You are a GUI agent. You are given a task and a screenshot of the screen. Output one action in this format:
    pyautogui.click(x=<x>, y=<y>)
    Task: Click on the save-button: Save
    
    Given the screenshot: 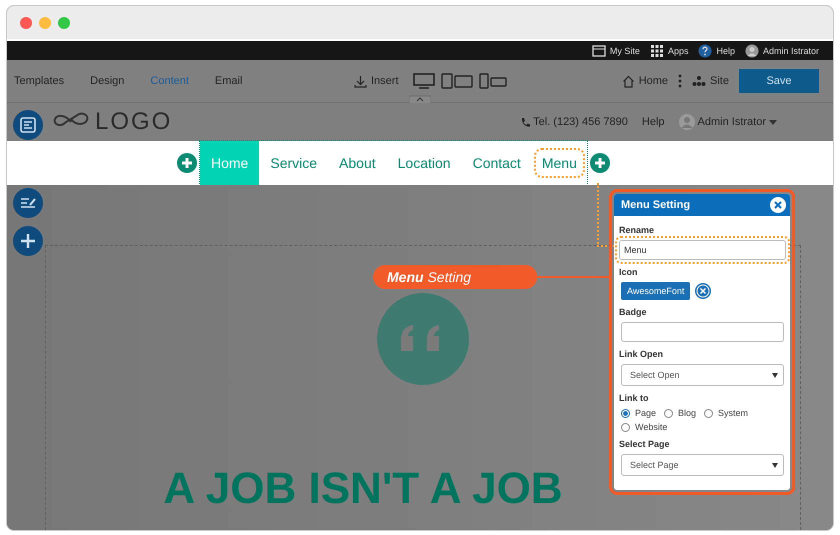 What is the action you would take?
    pyautogui.click(x=779, y=81)
    